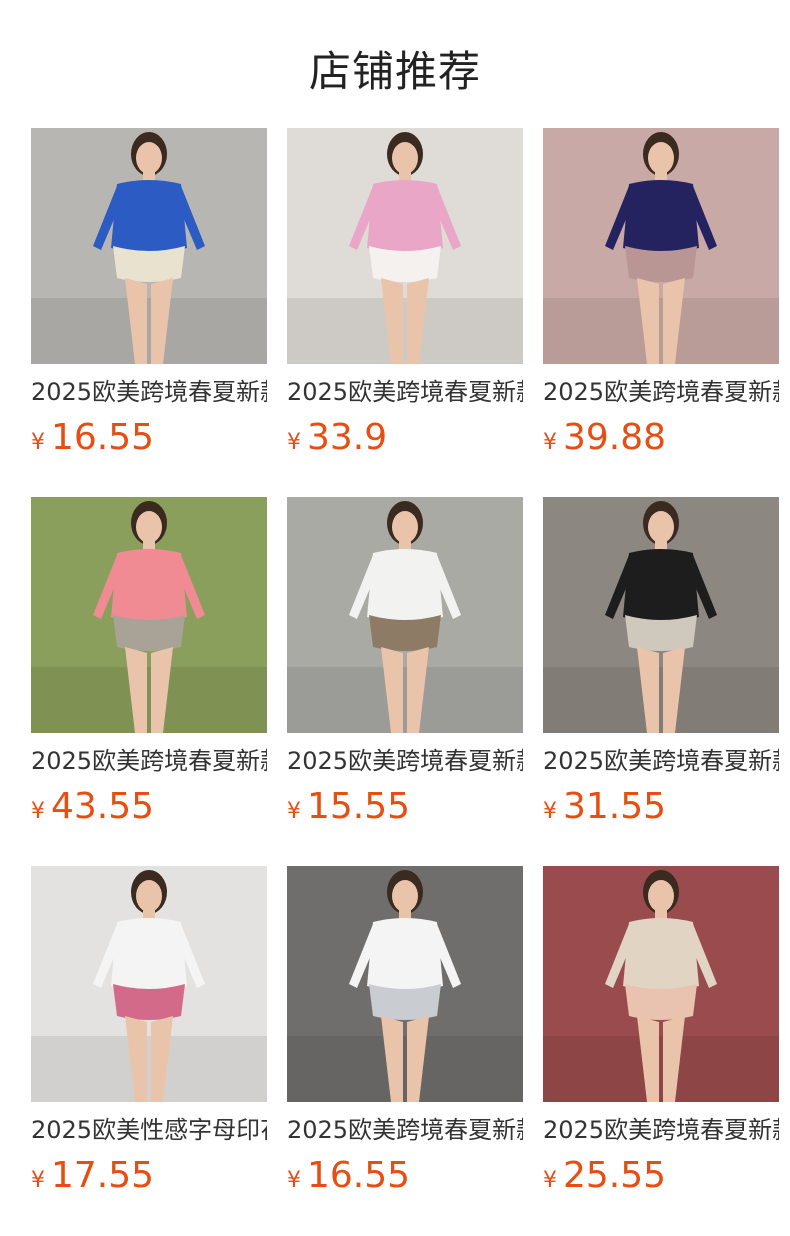  Describe the element at coordinates (359, 806) in the screenshot. I see `price-value: 15.55` at that location.